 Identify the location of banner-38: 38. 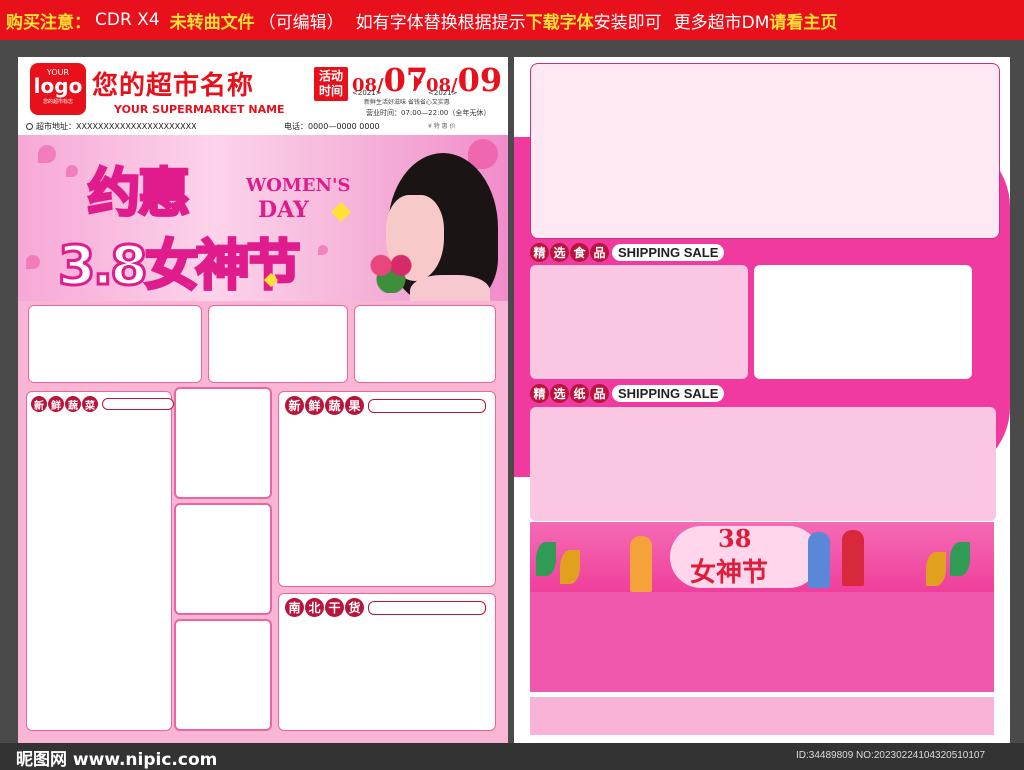
(735, 538).